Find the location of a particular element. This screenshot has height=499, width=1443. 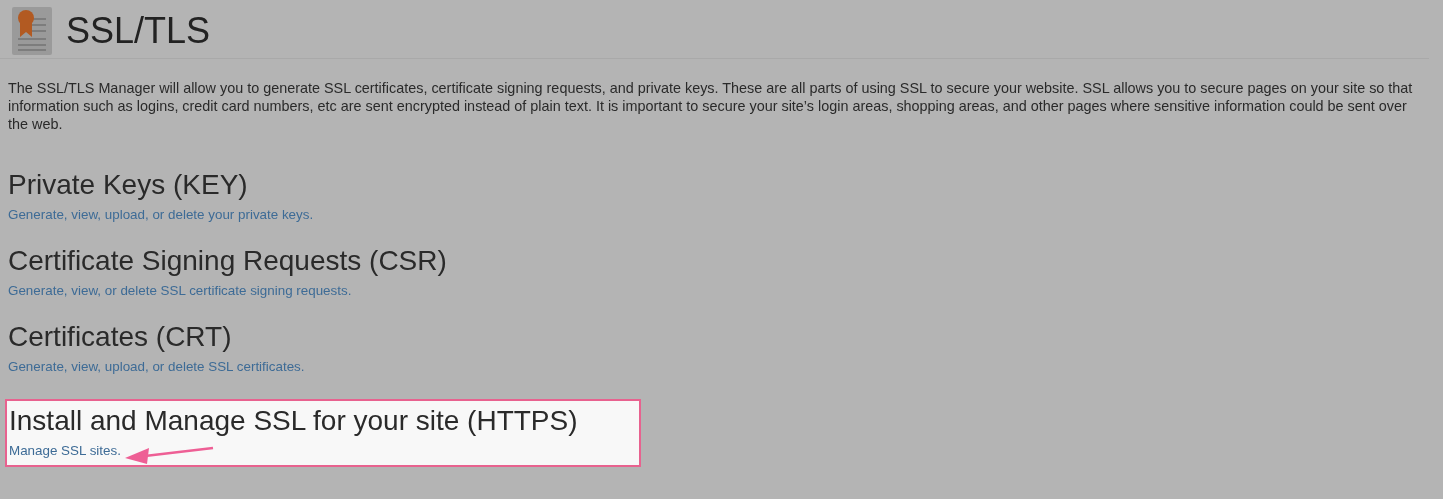

section-link: Generate, view, upload, or delete SSL certificates. is located at coordinates (156, 366).